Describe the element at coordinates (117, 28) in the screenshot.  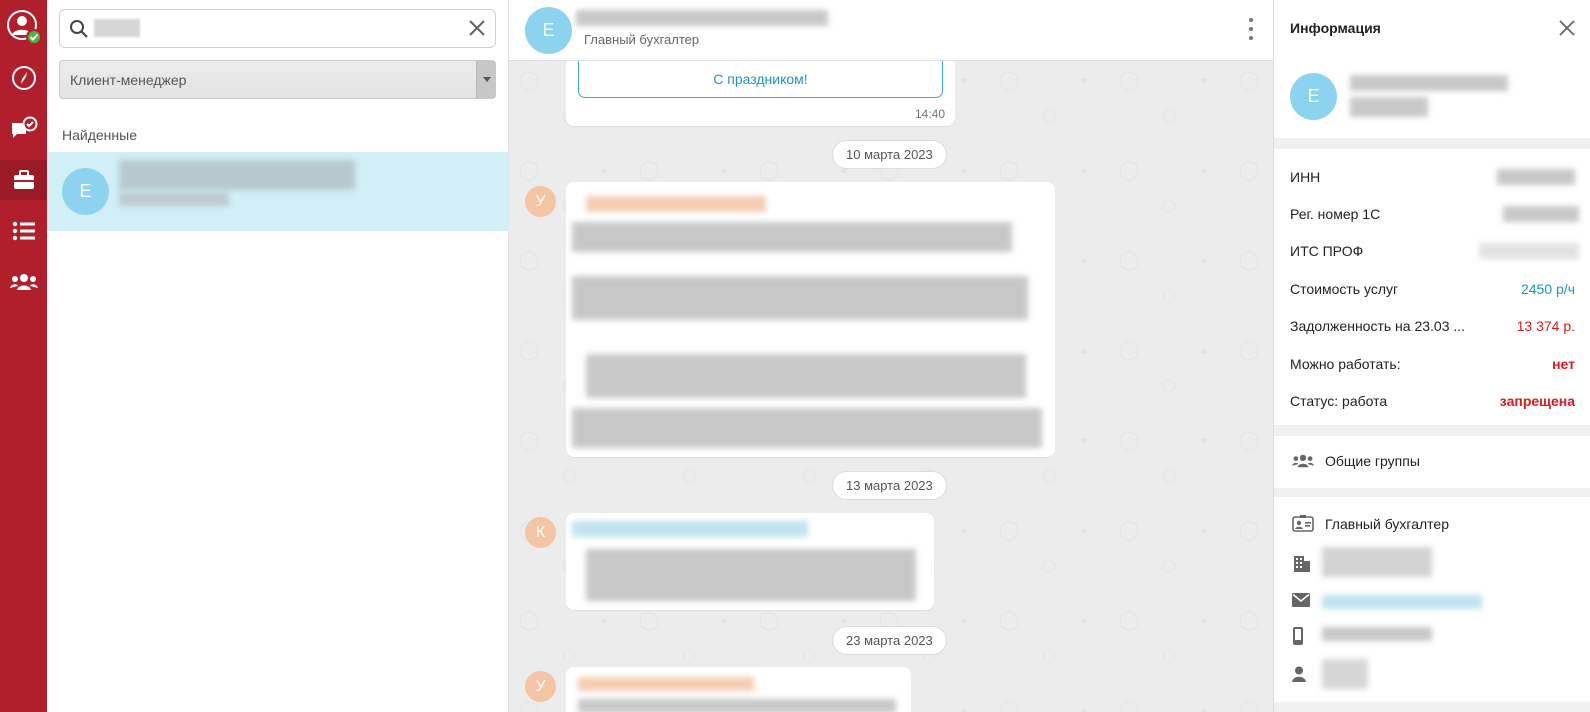
I see `search-query-redacted` at that location.